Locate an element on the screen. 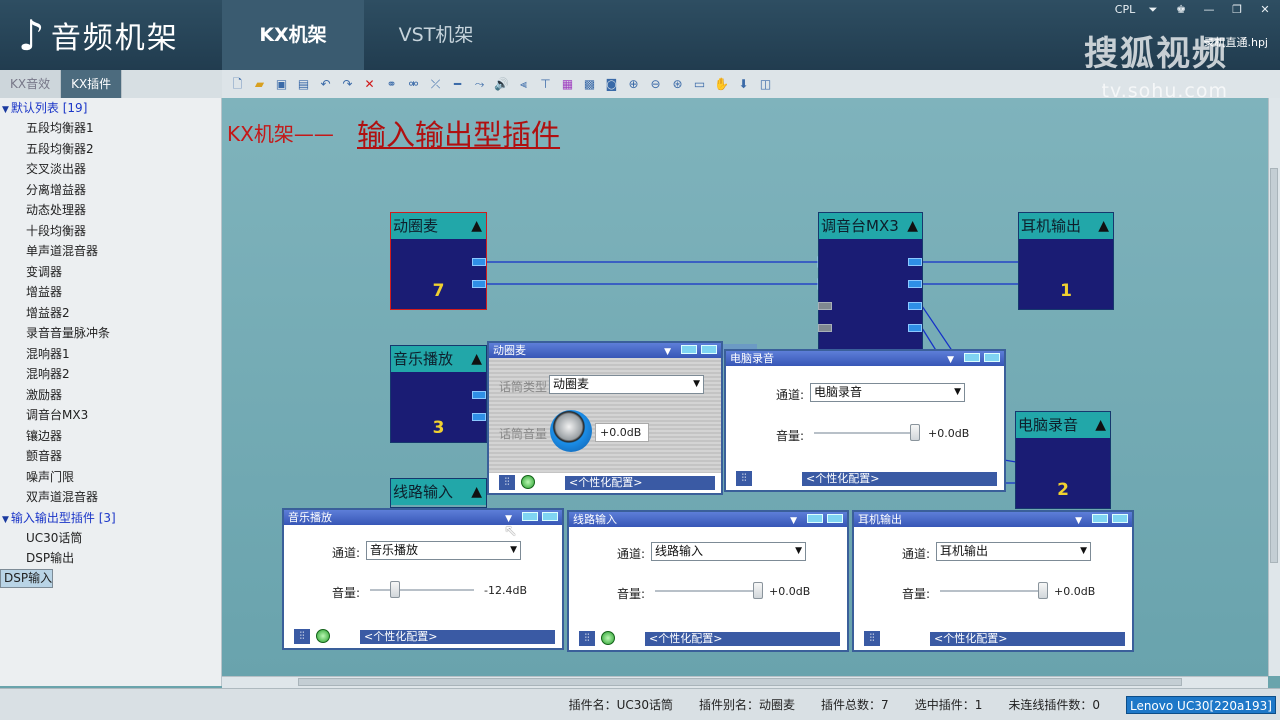 This screenshot has height=720, width=1280. list-item: 增益器2 is located at coordinates (110, 313).